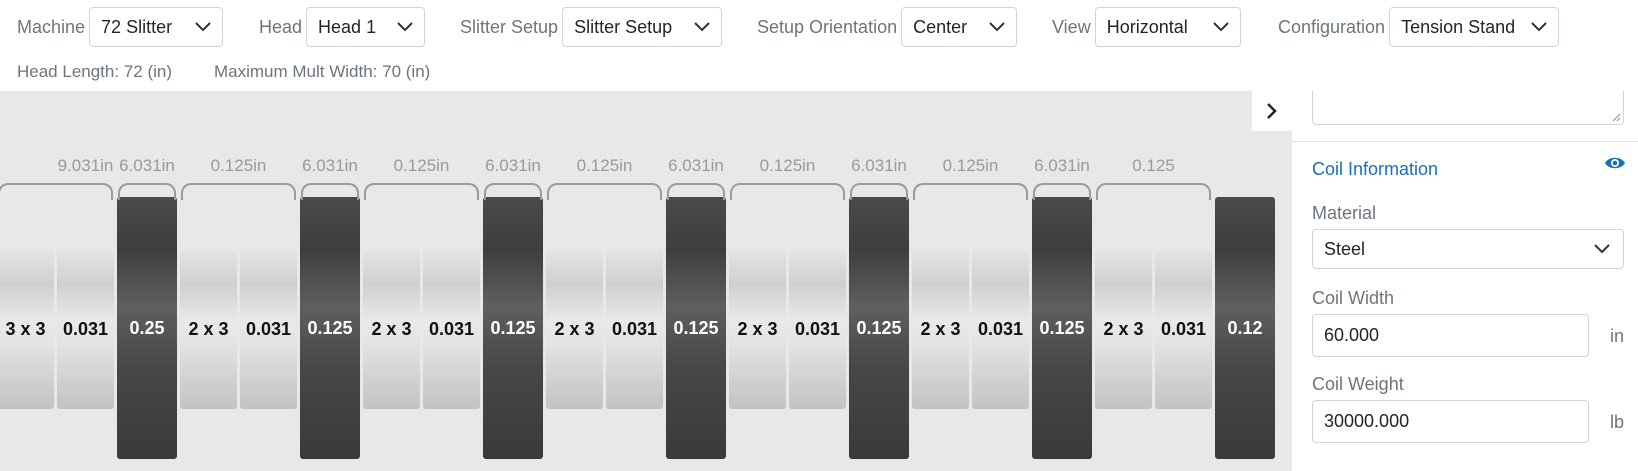 The height and width of the screenshot is (471, 1638). What do you see at coordinates (85, 165) in the screenshot?
I see `dimension-label: 9.031in` at bounding box center [85, 165].